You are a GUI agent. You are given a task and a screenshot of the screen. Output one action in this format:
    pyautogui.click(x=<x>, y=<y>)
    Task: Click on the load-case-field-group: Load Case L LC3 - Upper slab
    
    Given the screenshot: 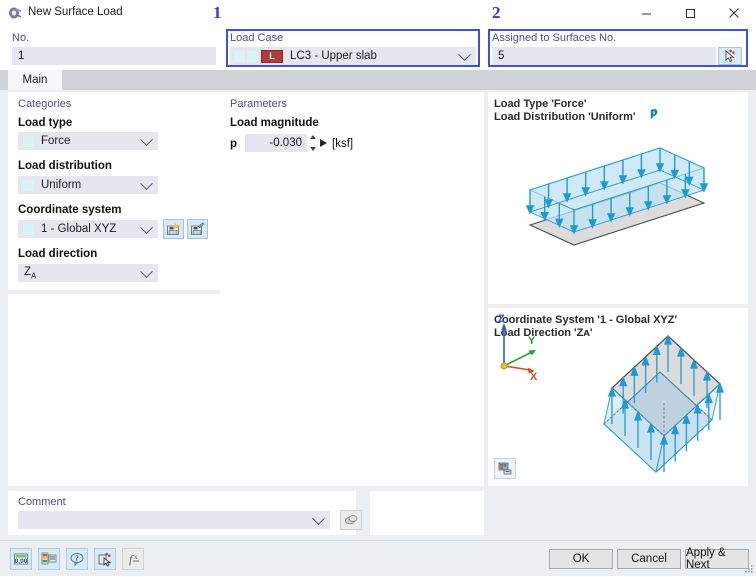 What is the action you would take?
    pyautogui.click(x=353, y=48)
    